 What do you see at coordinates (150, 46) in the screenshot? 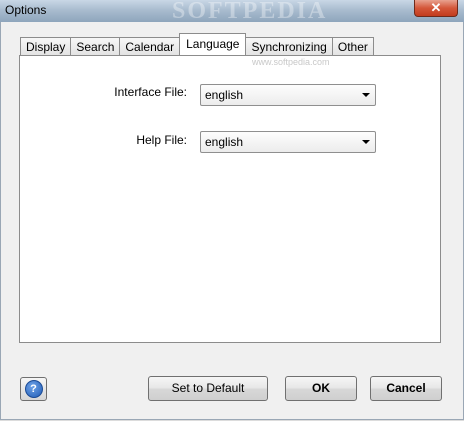
I see `tab-calendar: Calendar` at bounding box center [150, 46].